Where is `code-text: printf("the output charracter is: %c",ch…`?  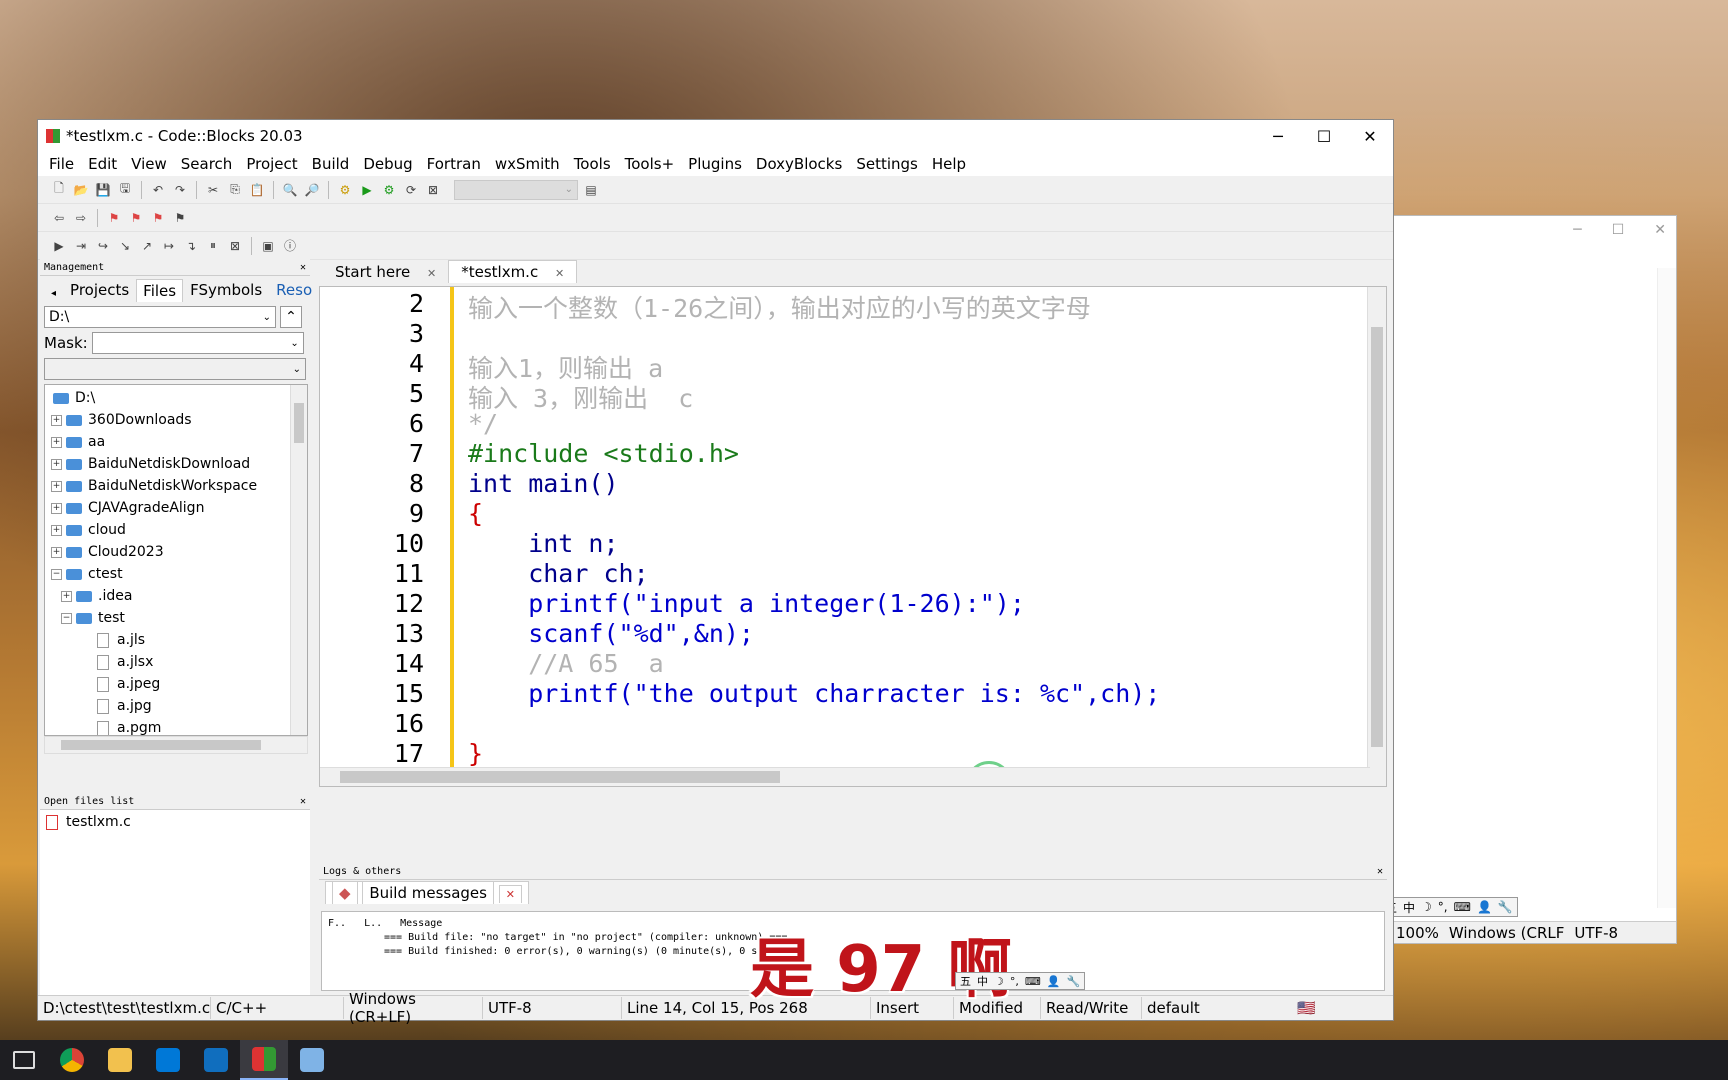
code-text: printf("the output charracter is: %c",ch… is located at coordinates (814, 693).